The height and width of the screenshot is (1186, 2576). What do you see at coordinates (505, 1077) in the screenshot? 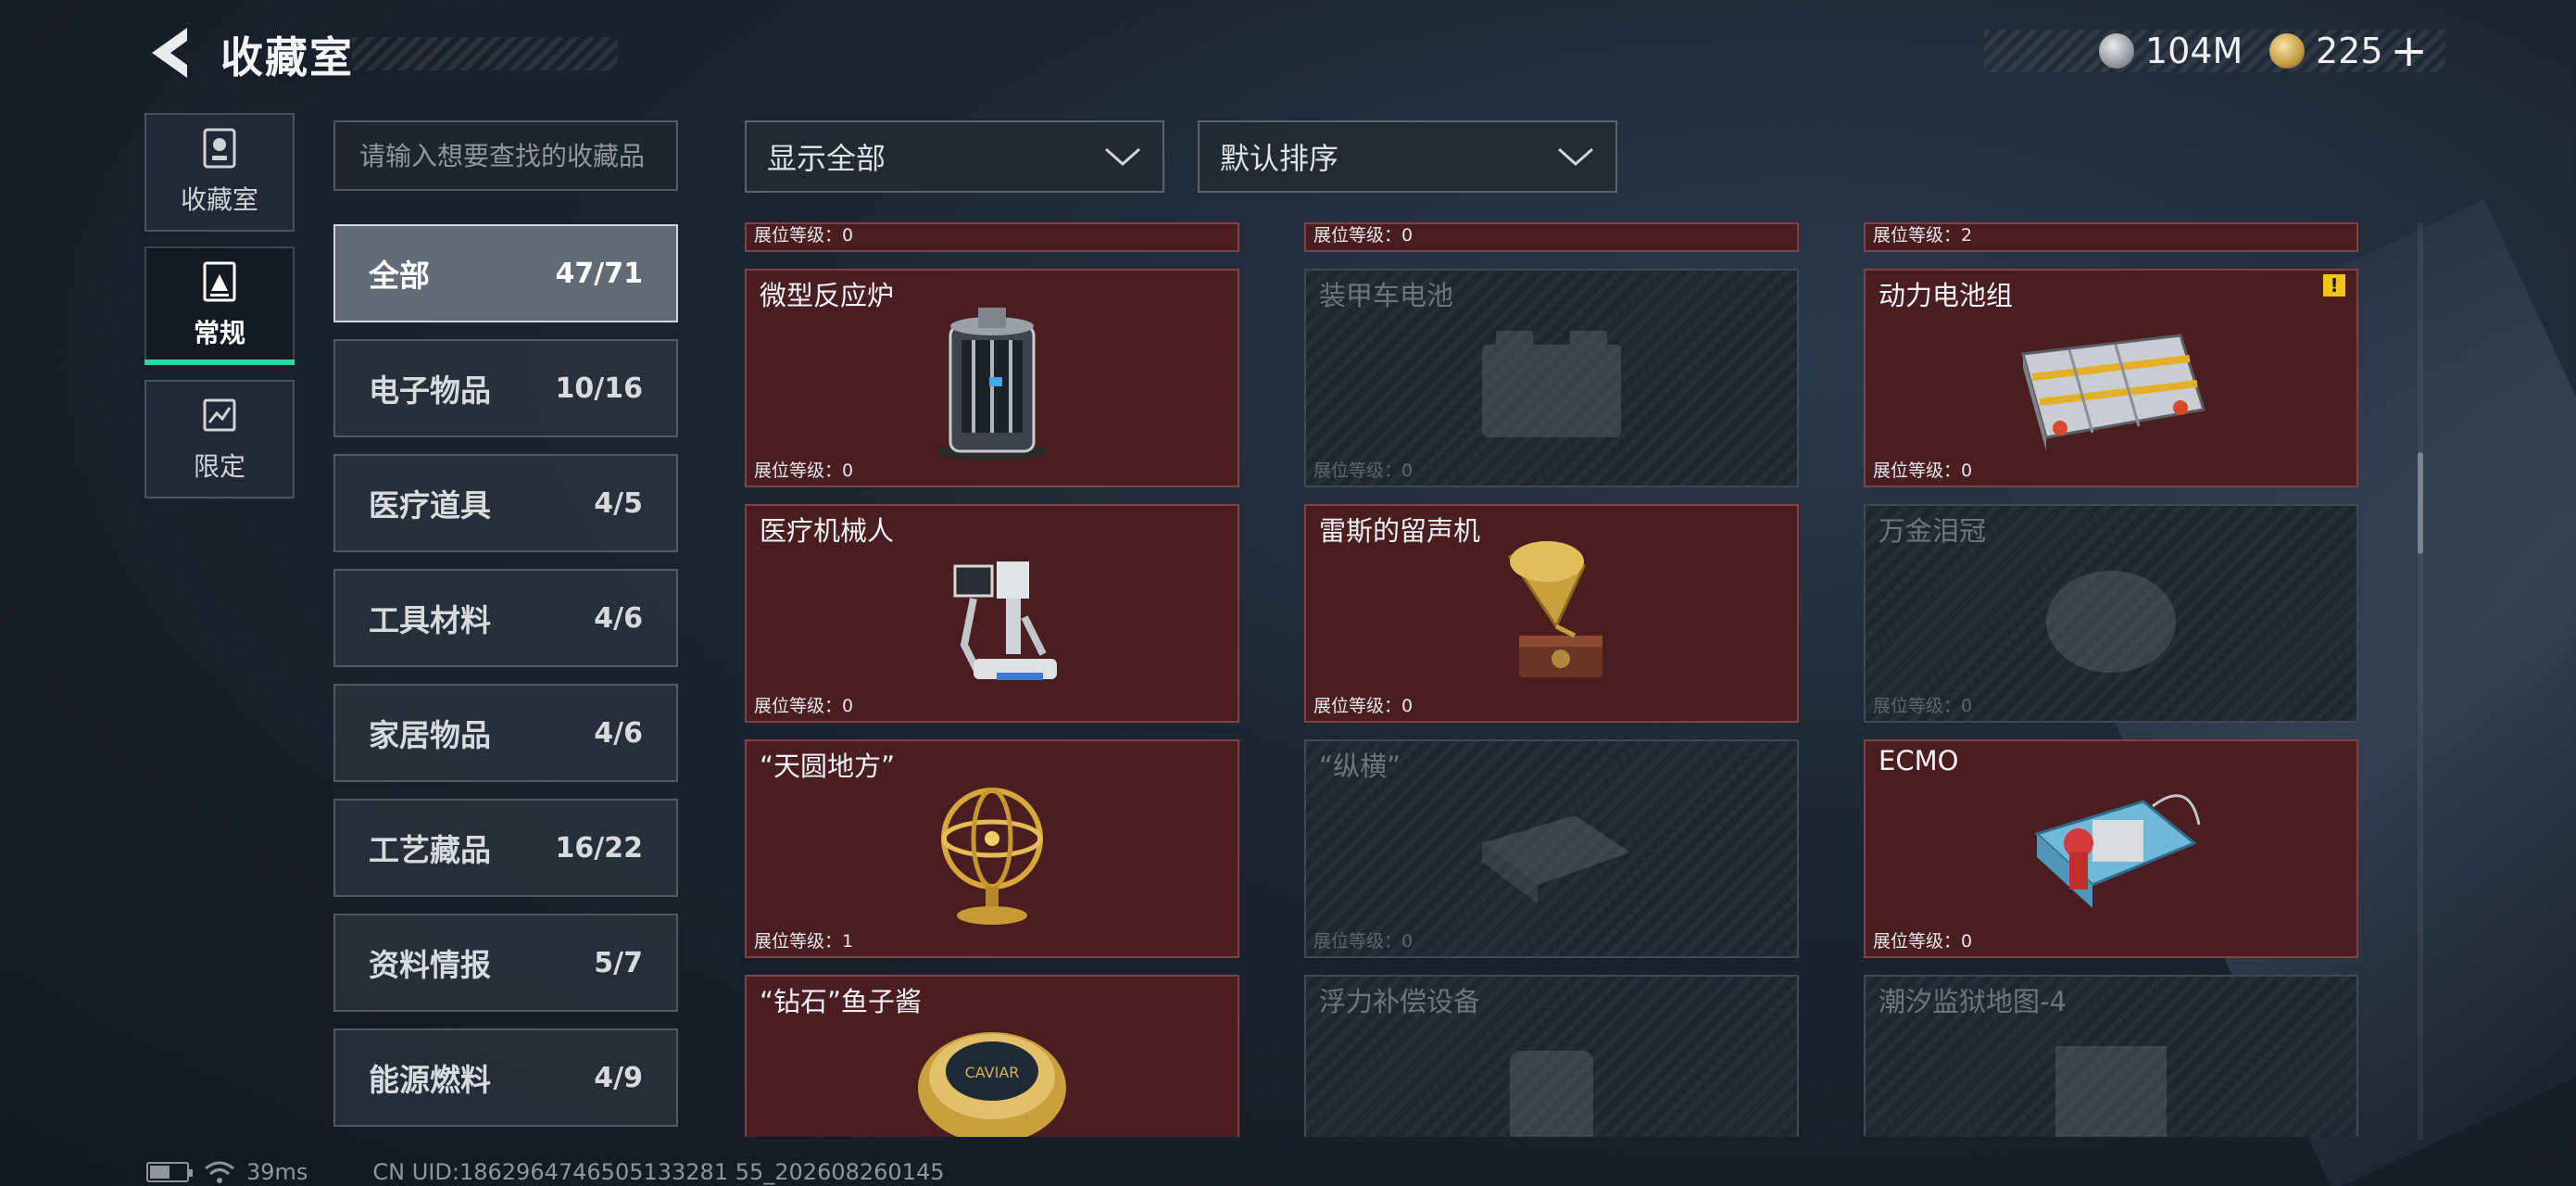
I see `category-energy: 能源燃料 4/9` at bounding box center [505, 1077].